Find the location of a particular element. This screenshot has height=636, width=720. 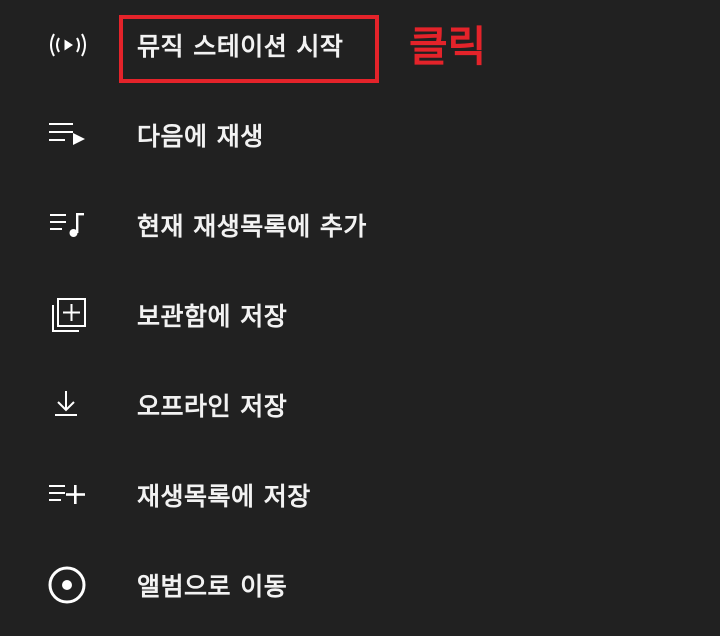

play-next-icon is located at coordinates (68, 135).